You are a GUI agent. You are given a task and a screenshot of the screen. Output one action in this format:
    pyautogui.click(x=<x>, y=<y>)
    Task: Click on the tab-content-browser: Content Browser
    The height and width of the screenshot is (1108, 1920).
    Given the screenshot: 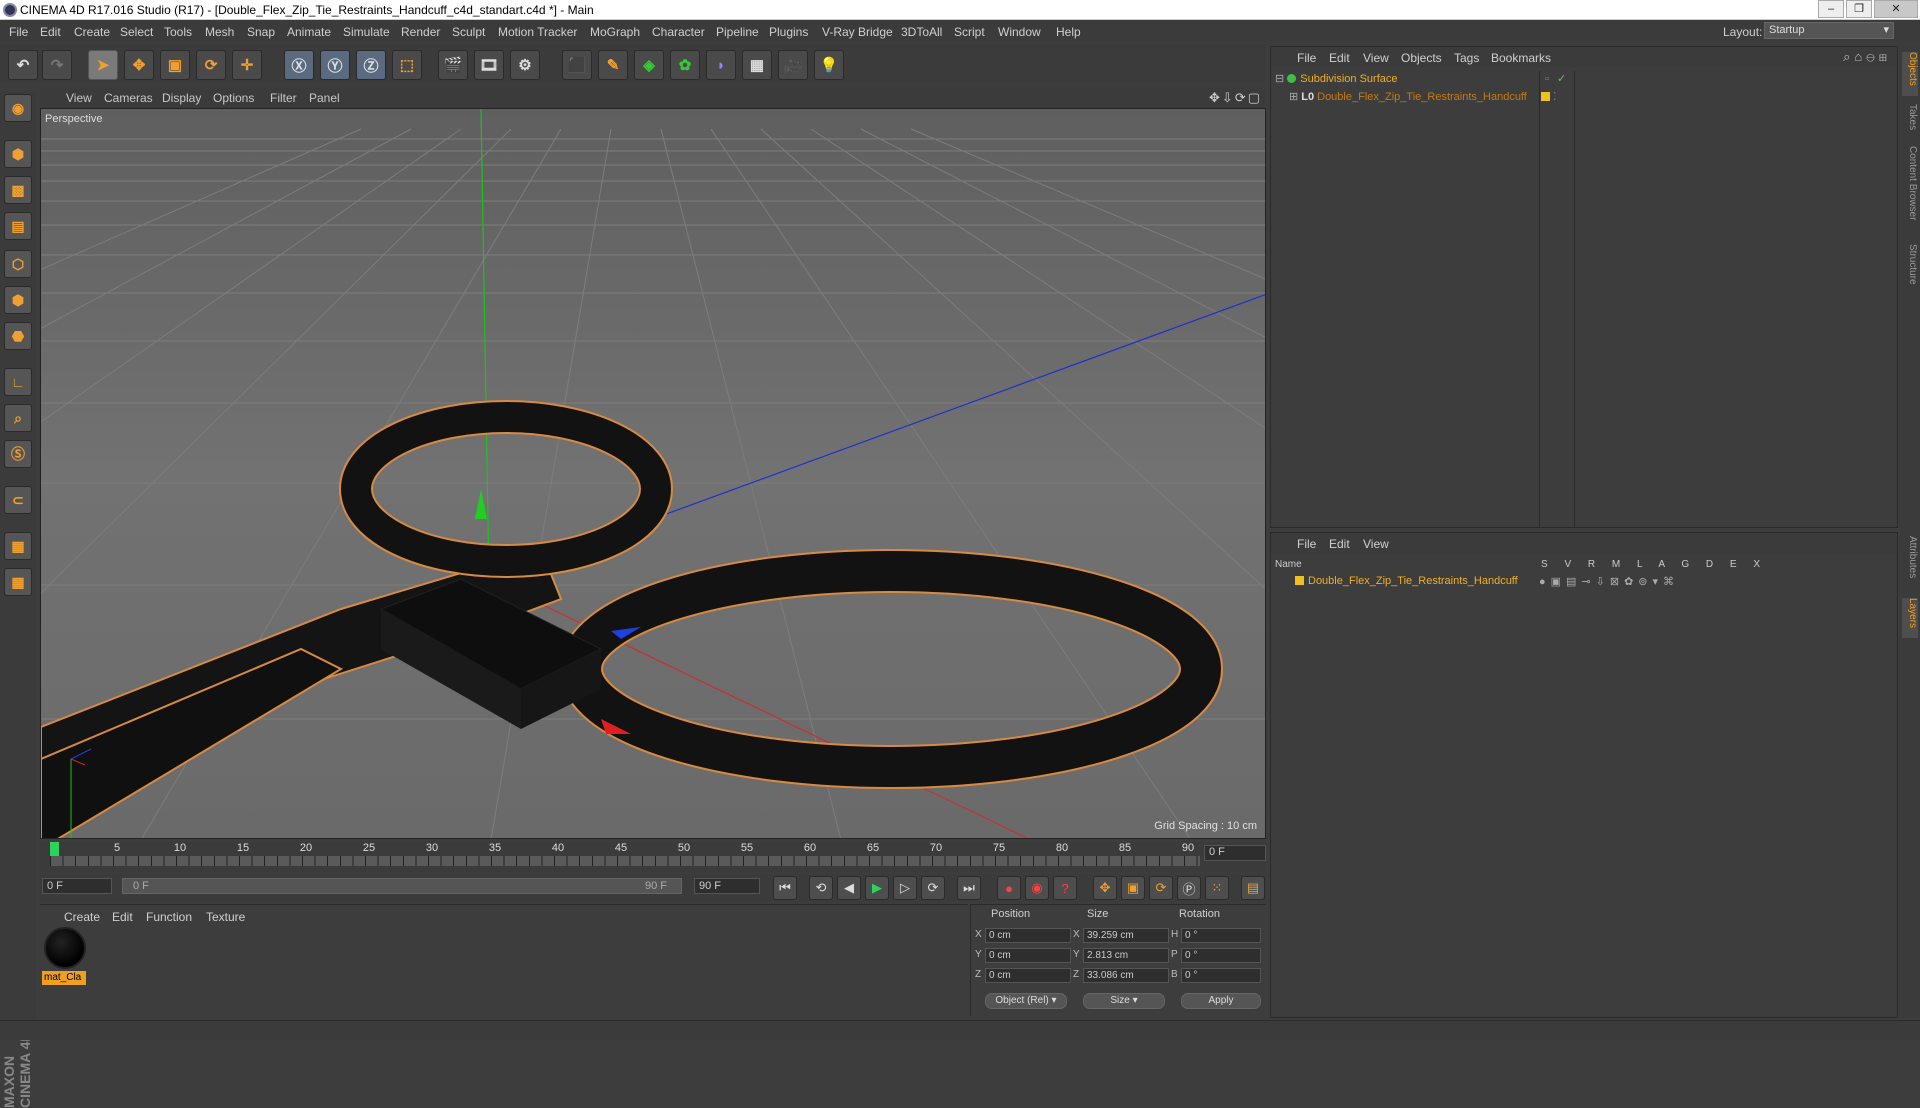 What is the action you would take?
    pyautogui.click(x=1910, y=192)
    